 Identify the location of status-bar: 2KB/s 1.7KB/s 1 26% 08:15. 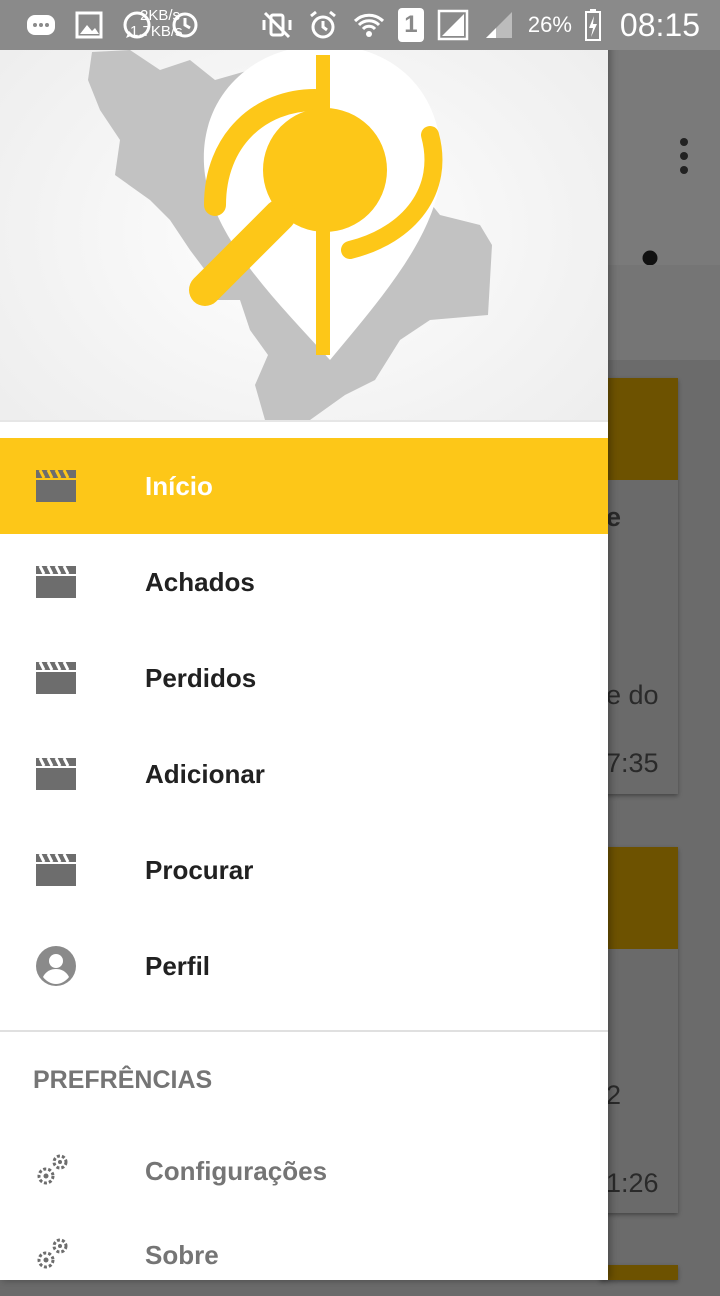
(360, 25).